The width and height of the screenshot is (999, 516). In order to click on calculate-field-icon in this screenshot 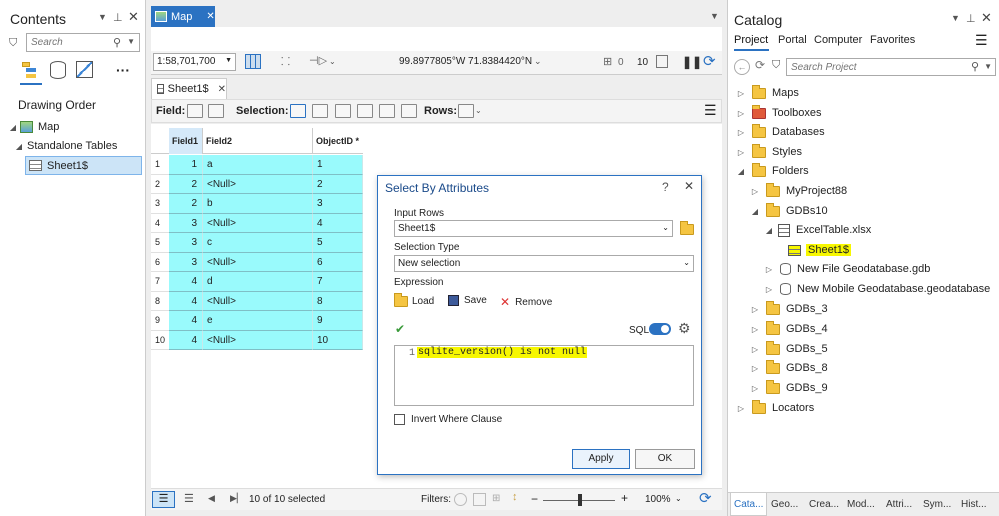, I will do `click(216, 111)`.